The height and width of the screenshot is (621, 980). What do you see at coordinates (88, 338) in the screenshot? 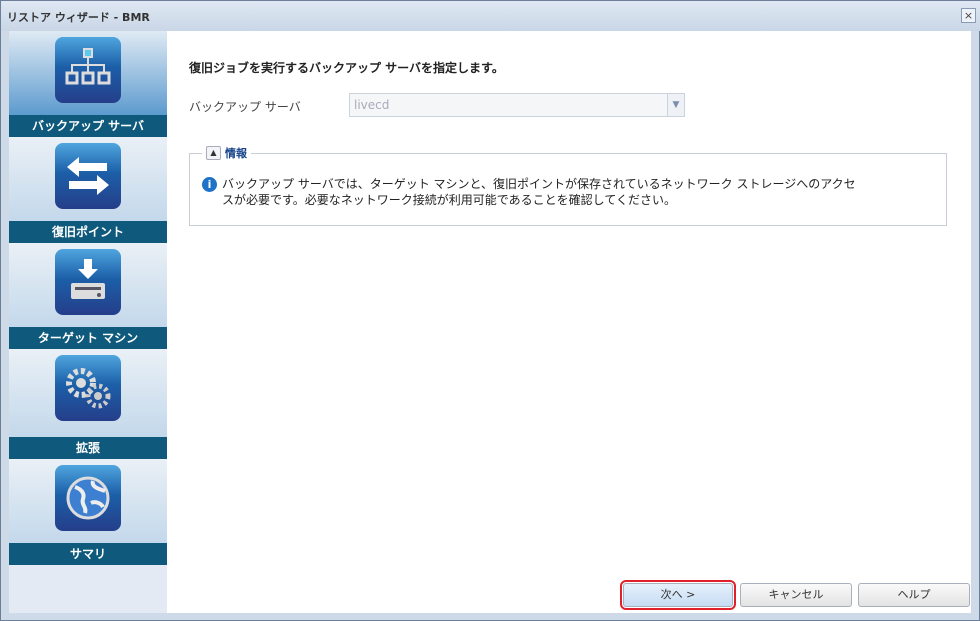
I see `step-label: ターゲット マシン` at bounding box center [88, 338].